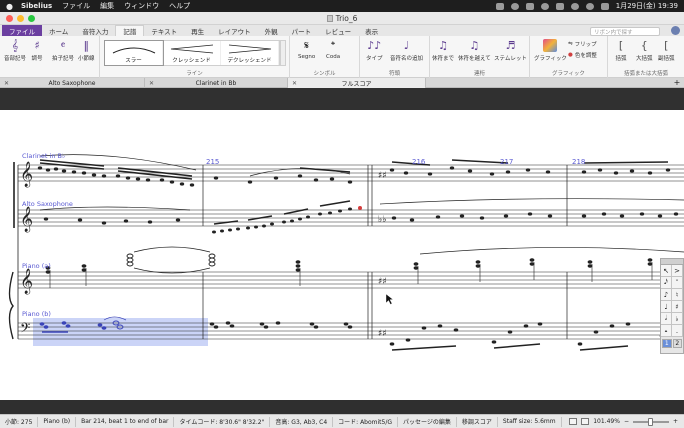 The height and width of the screenshot is (428, 684). What do you see at coordinates (15, 51) in the screenshot?
I see `clef-button: 𝄞 音部記号` at bounding box center [15, 51].